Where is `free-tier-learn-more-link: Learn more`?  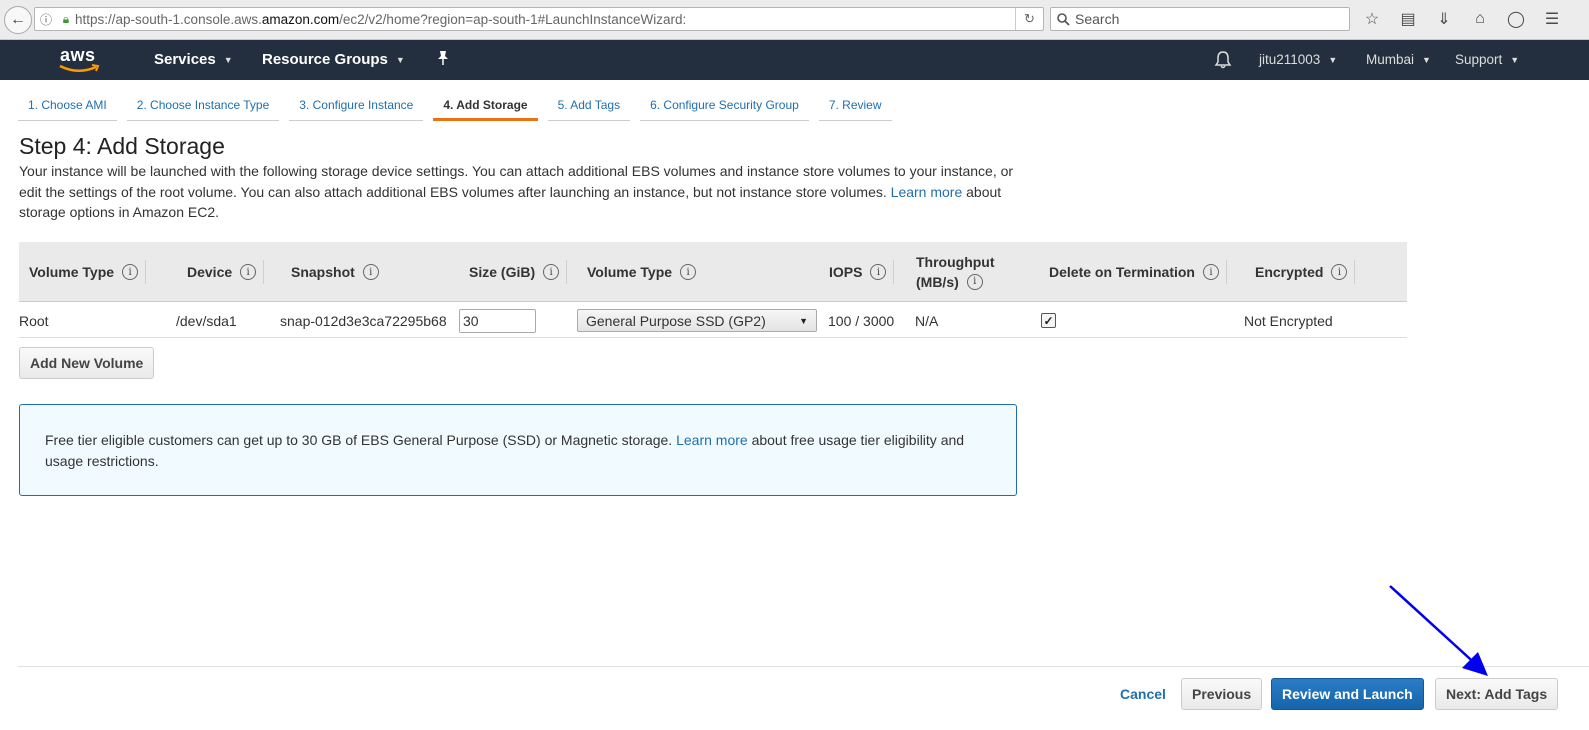 free-tier-learn-more-link: Learn more is located at coordinates (712, 440).